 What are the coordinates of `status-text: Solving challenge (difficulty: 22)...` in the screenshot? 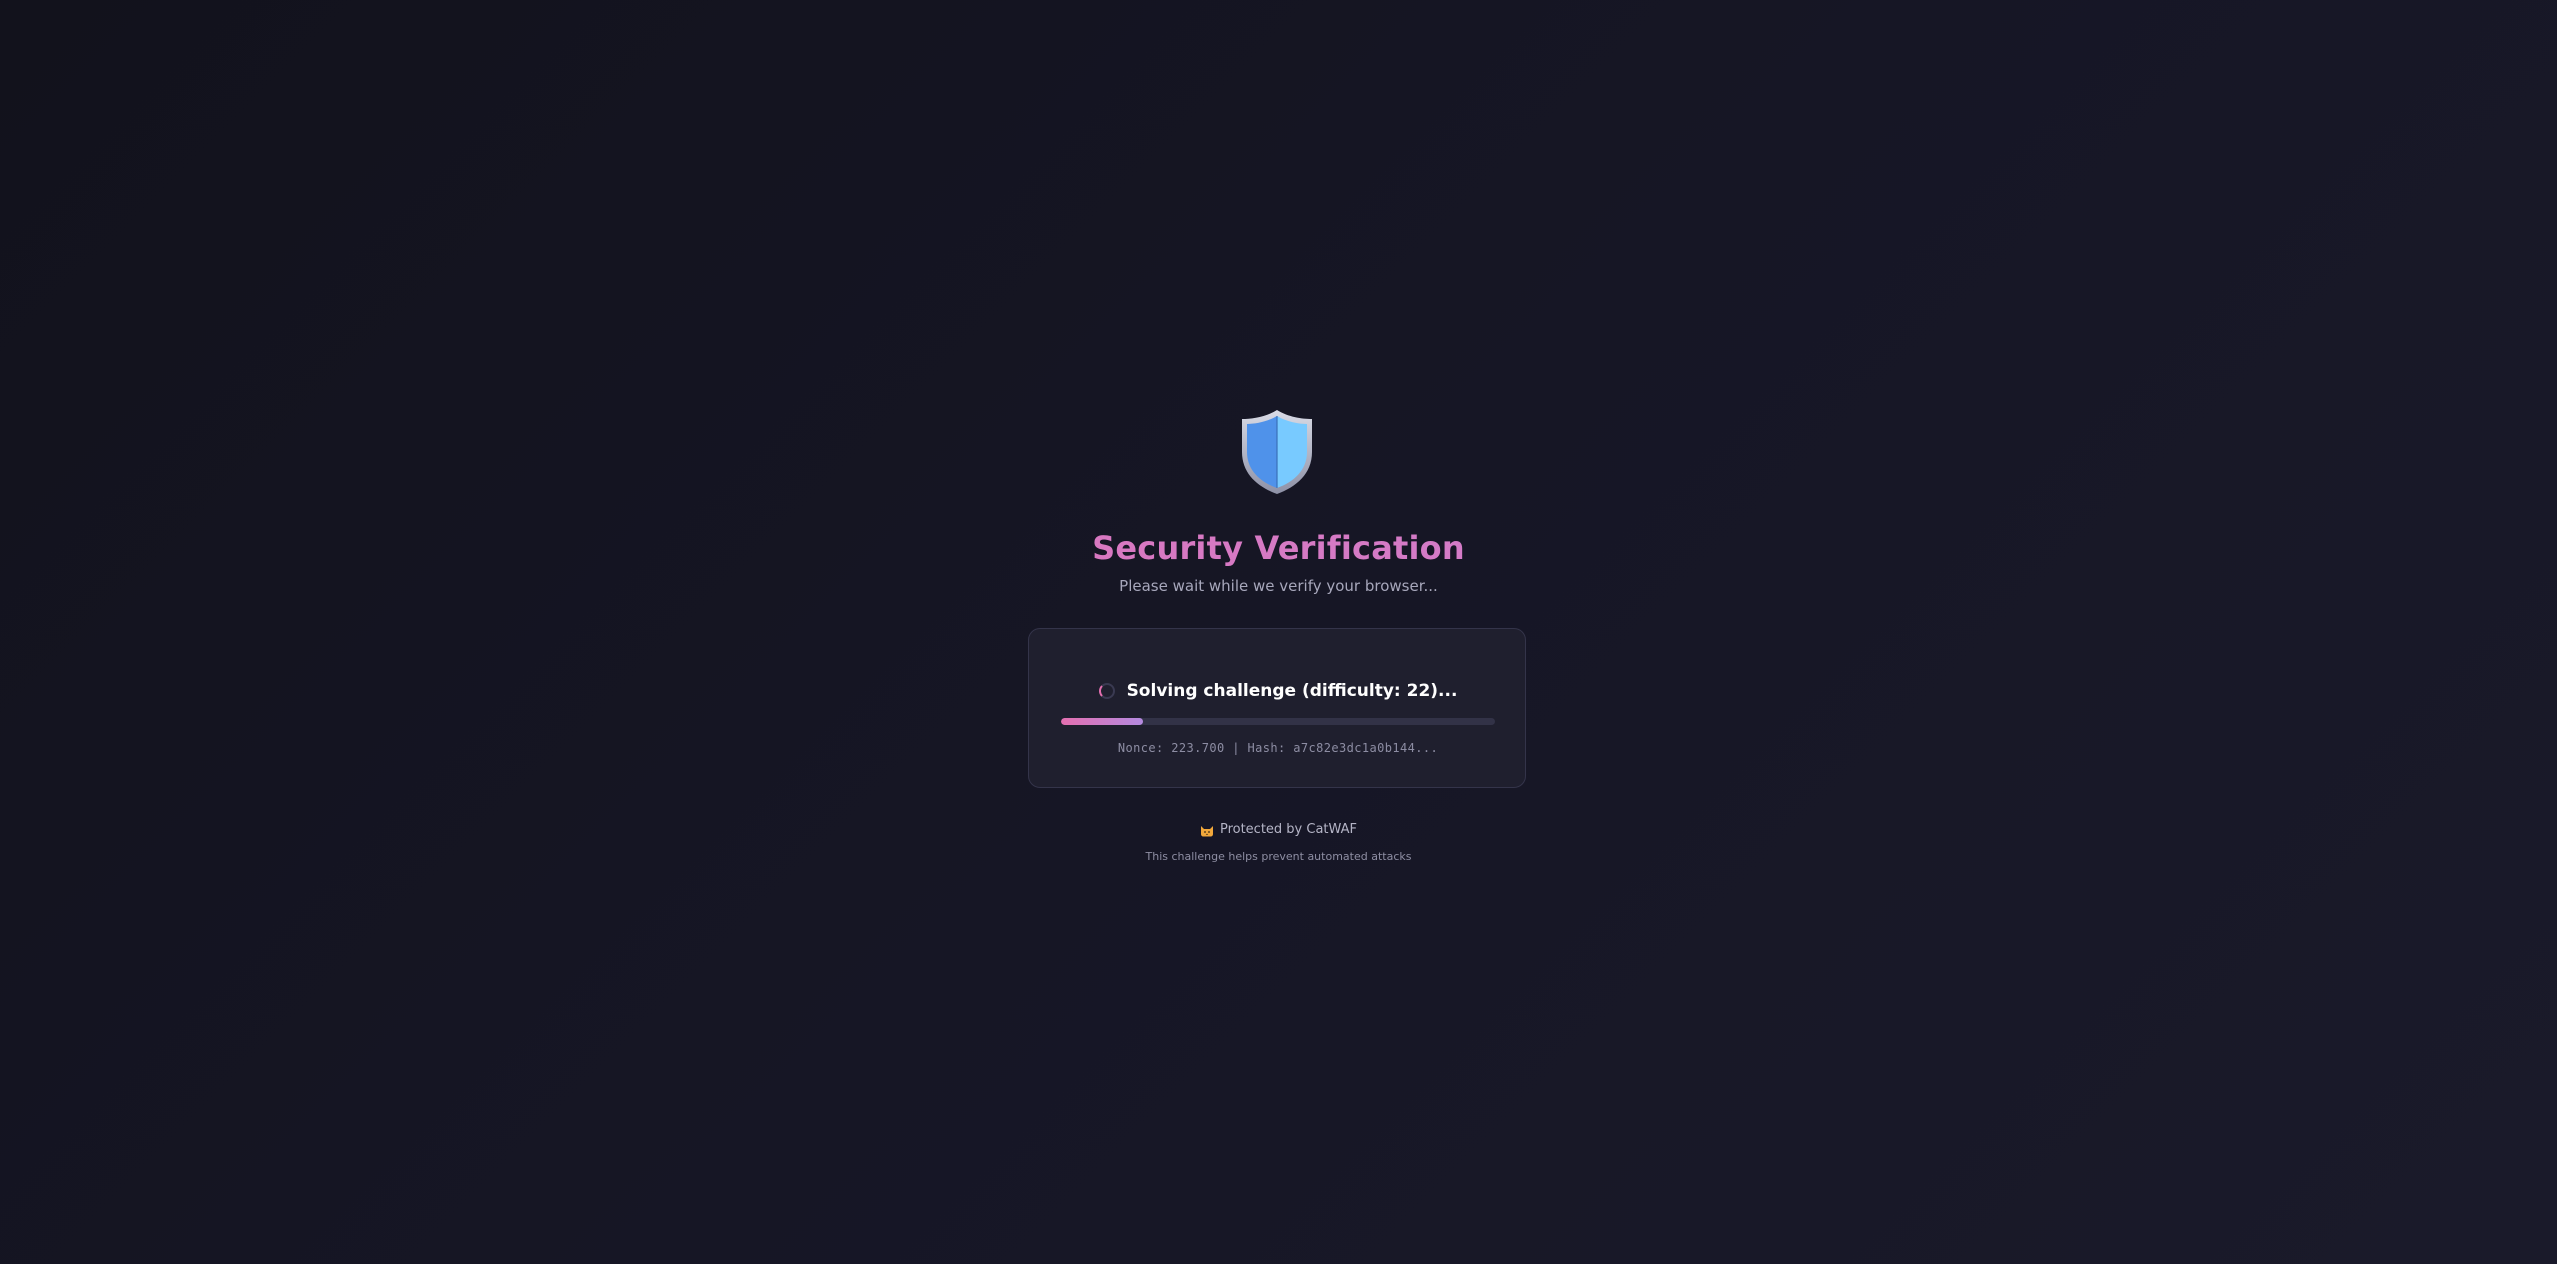 It's located at (1292, 691).